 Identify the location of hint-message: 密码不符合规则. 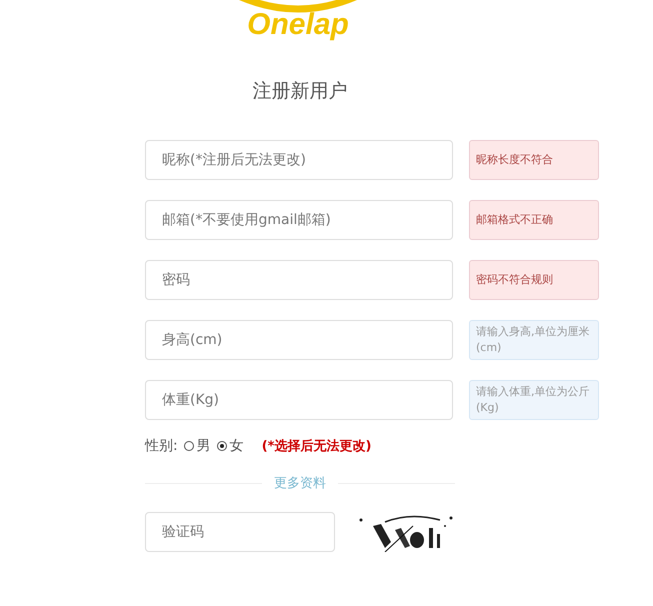
(534, 280).